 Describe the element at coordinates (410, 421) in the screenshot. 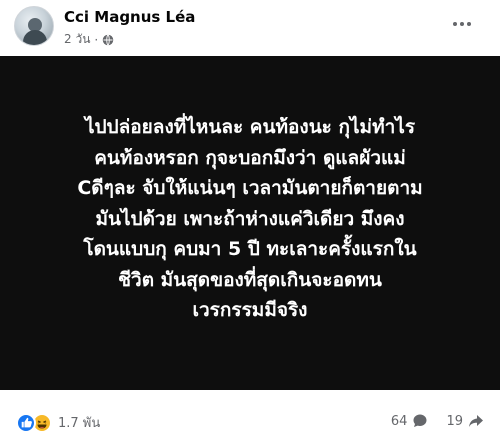

I see `comment-stat: 64` at that location.